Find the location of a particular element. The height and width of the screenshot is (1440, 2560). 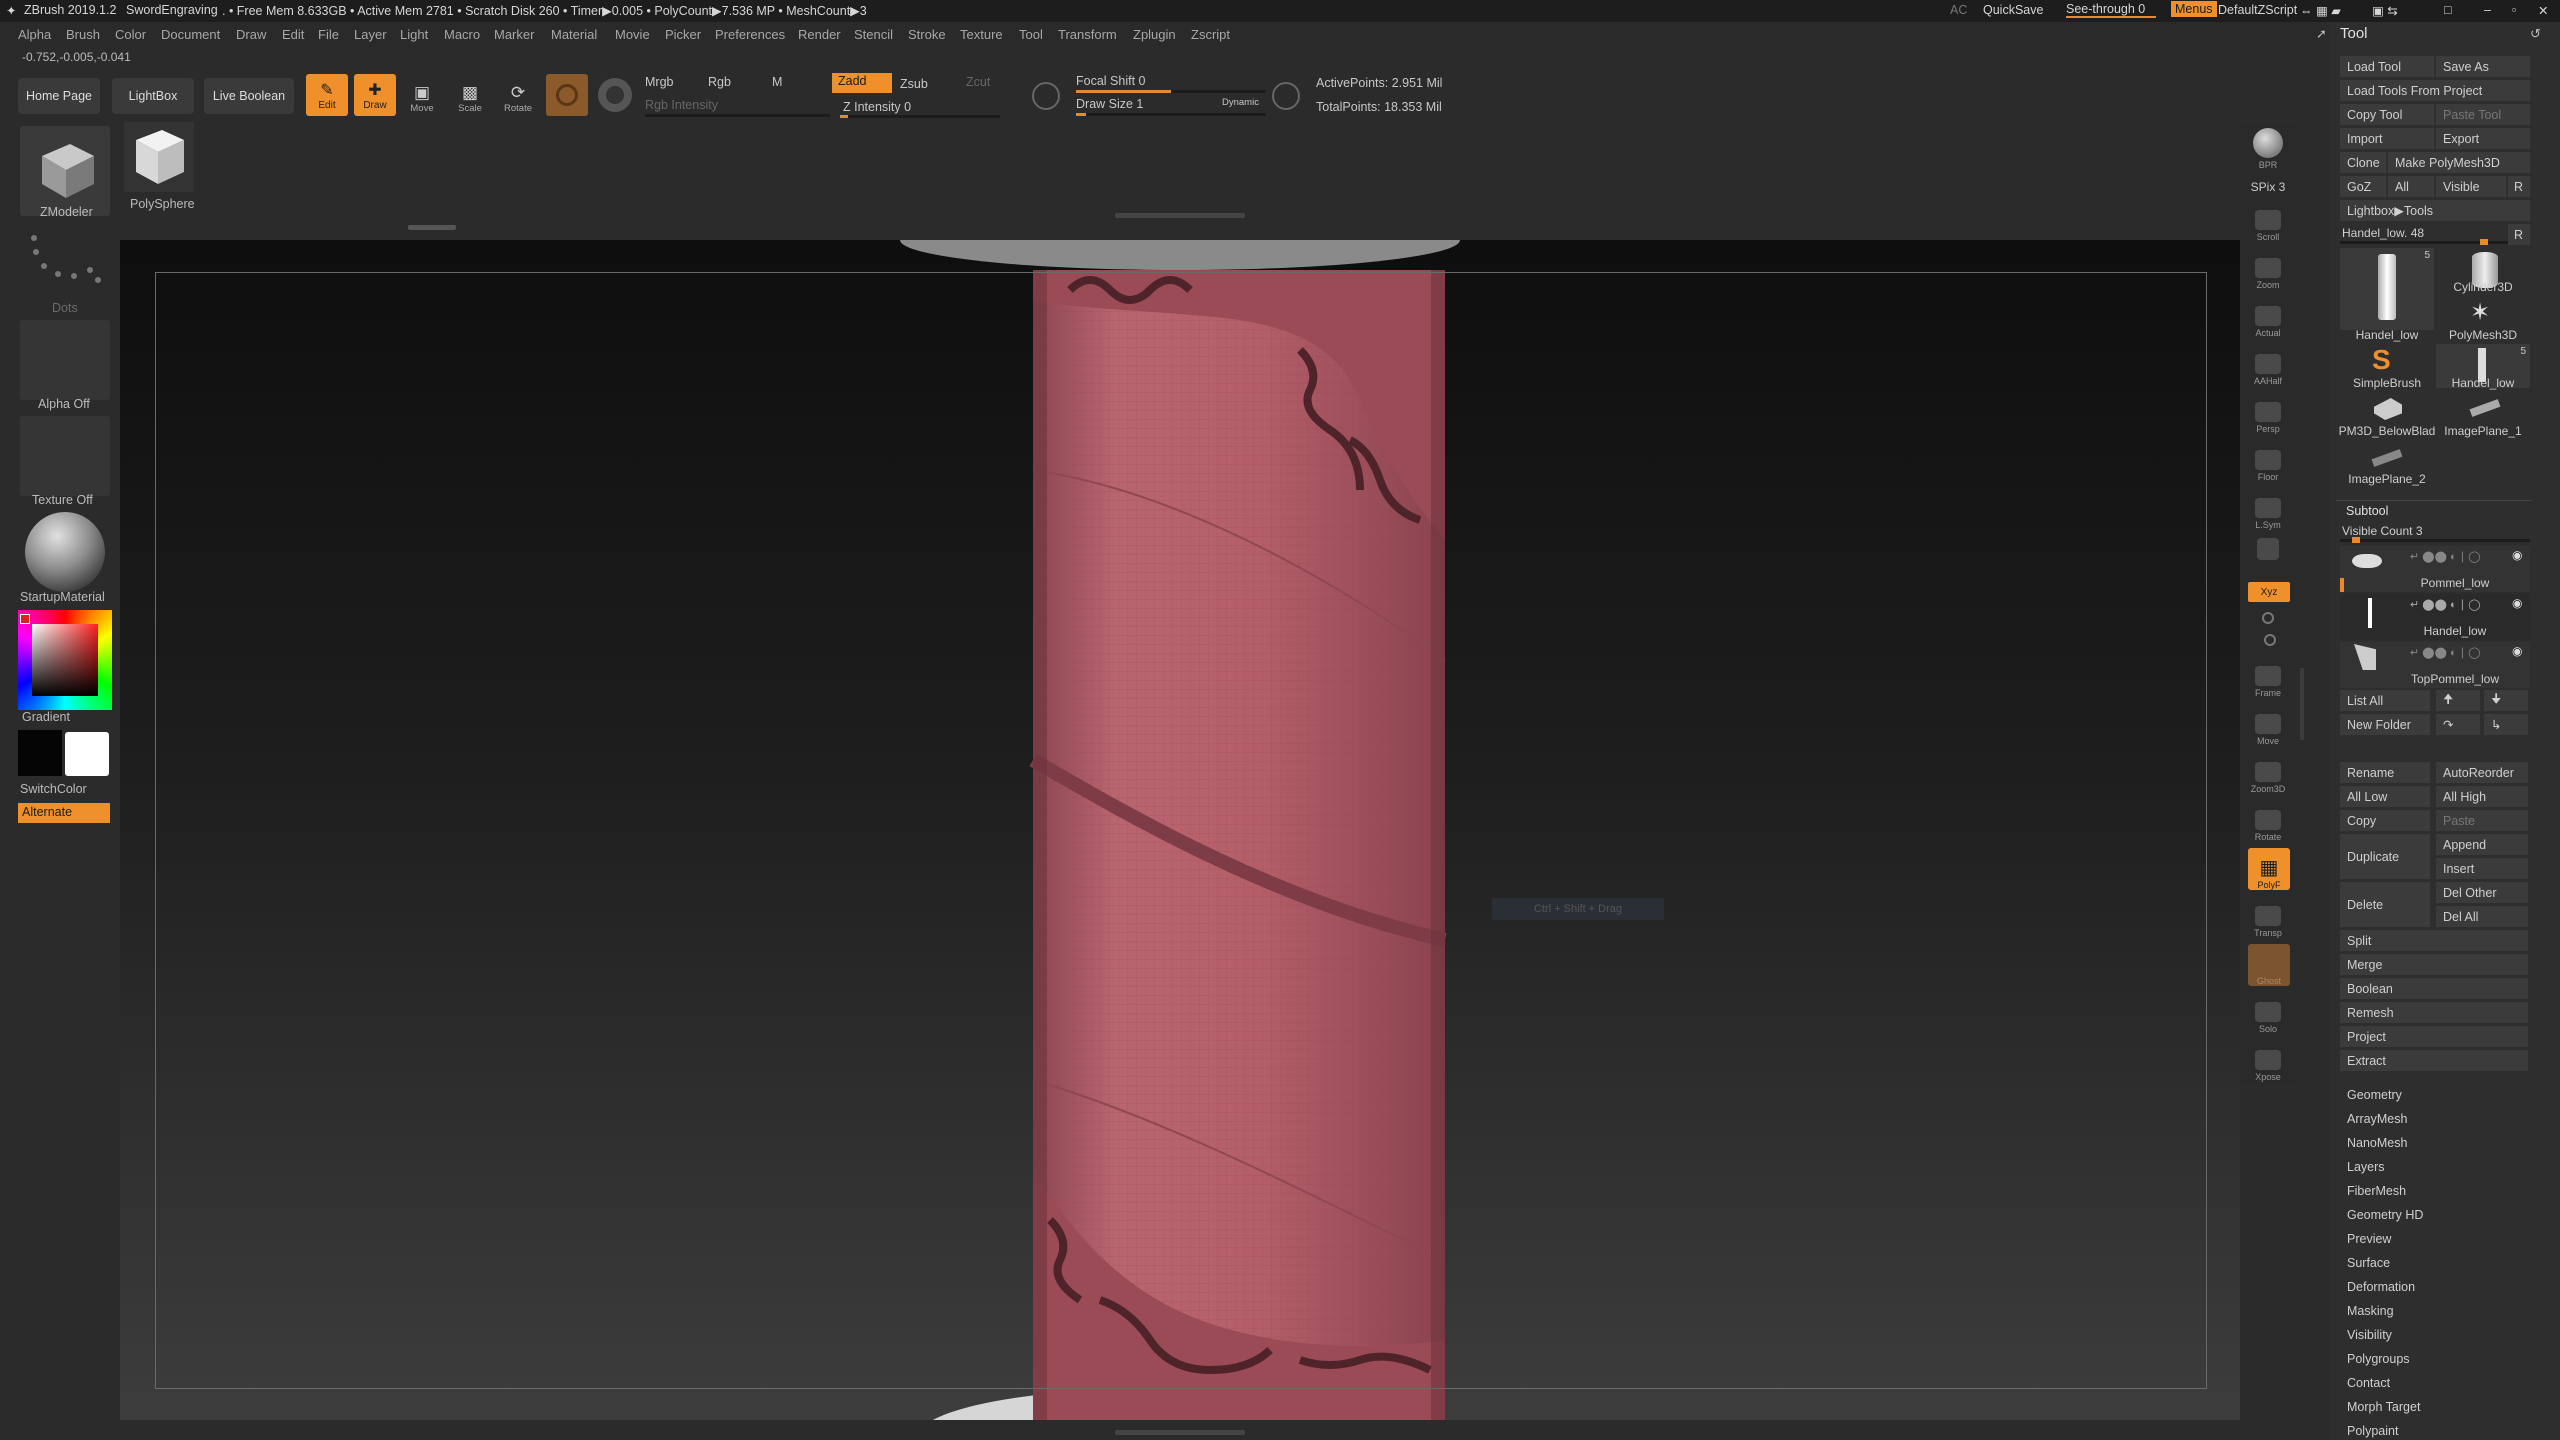

make-polymesh-button: Make PolyMesh3D is located at coordinates (2459, 162).